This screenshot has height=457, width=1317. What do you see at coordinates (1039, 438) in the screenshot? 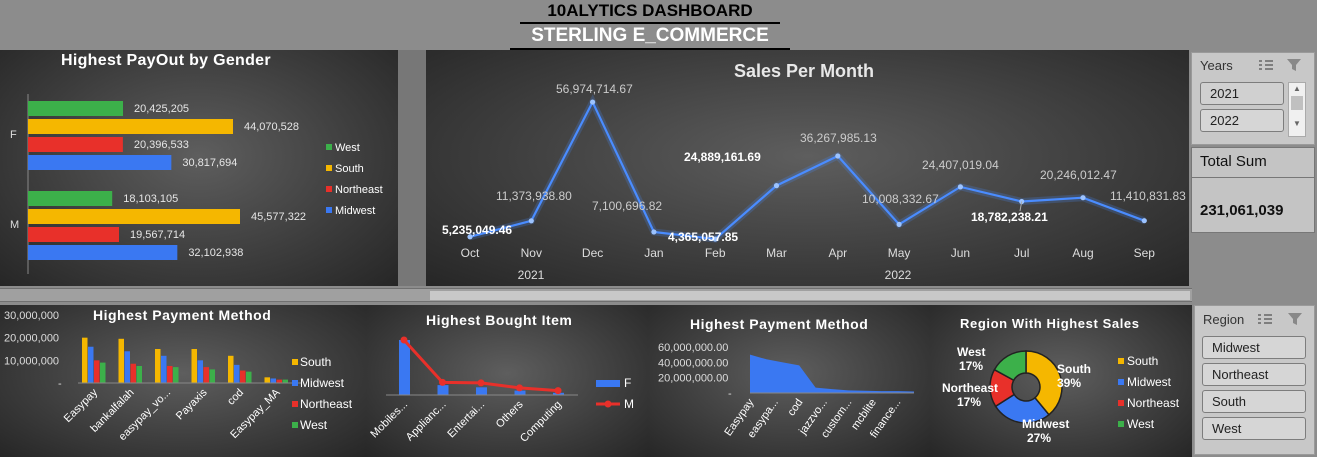
I see `slice-pct-midwest: 27%` at bounding box center [1039, 438].